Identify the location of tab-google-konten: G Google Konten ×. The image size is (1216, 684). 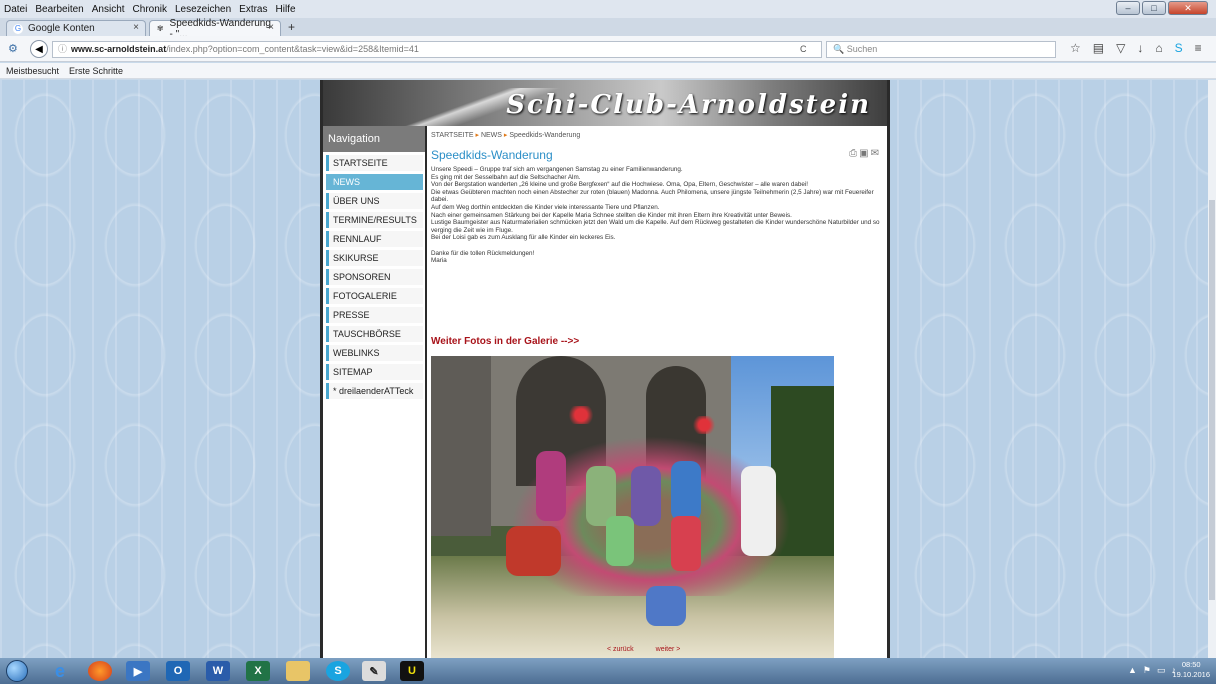
(76, 28).